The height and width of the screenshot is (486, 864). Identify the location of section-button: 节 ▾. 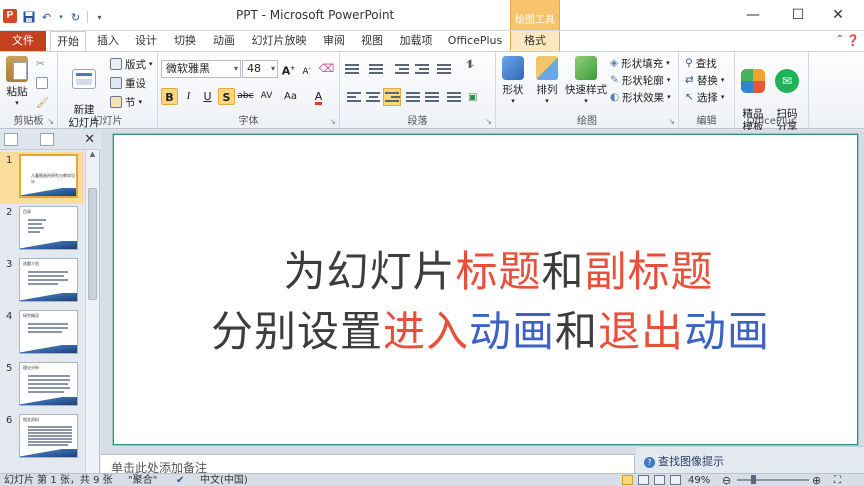
(126, 102).